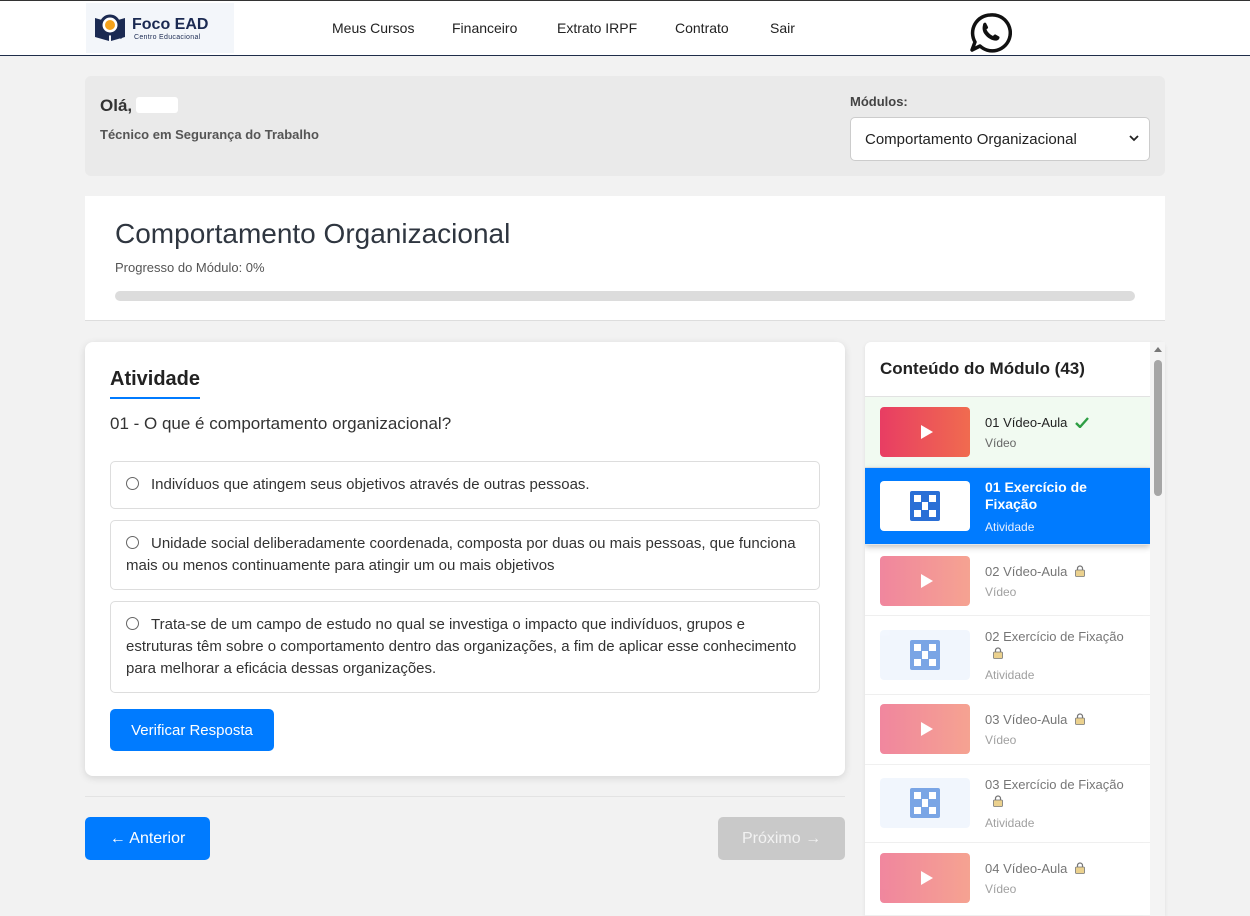 The height and width of the screenshot is (916, 1250). I want to click on next-button: Próximo →, so click(781, 838).